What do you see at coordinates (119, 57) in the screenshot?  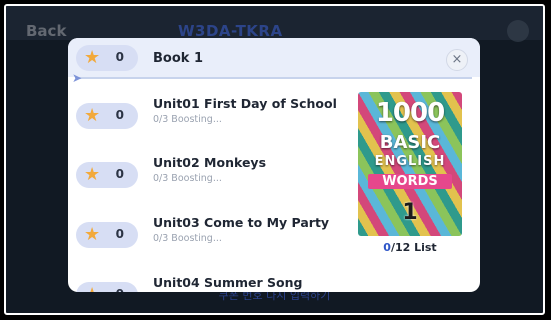 I see `book-star-count: 0` at bounding box center [119, 57].